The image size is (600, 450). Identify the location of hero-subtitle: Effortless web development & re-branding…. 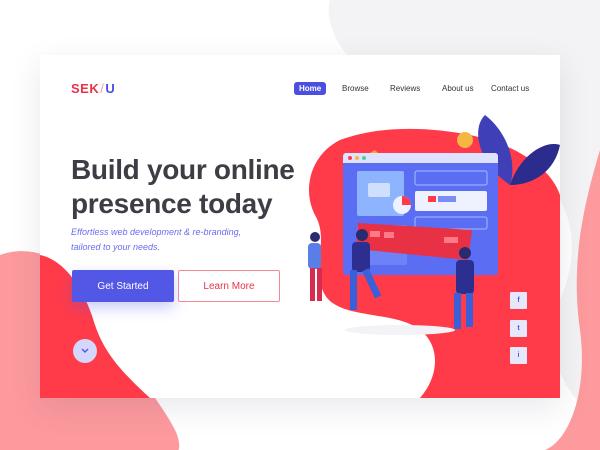
(181, 240).